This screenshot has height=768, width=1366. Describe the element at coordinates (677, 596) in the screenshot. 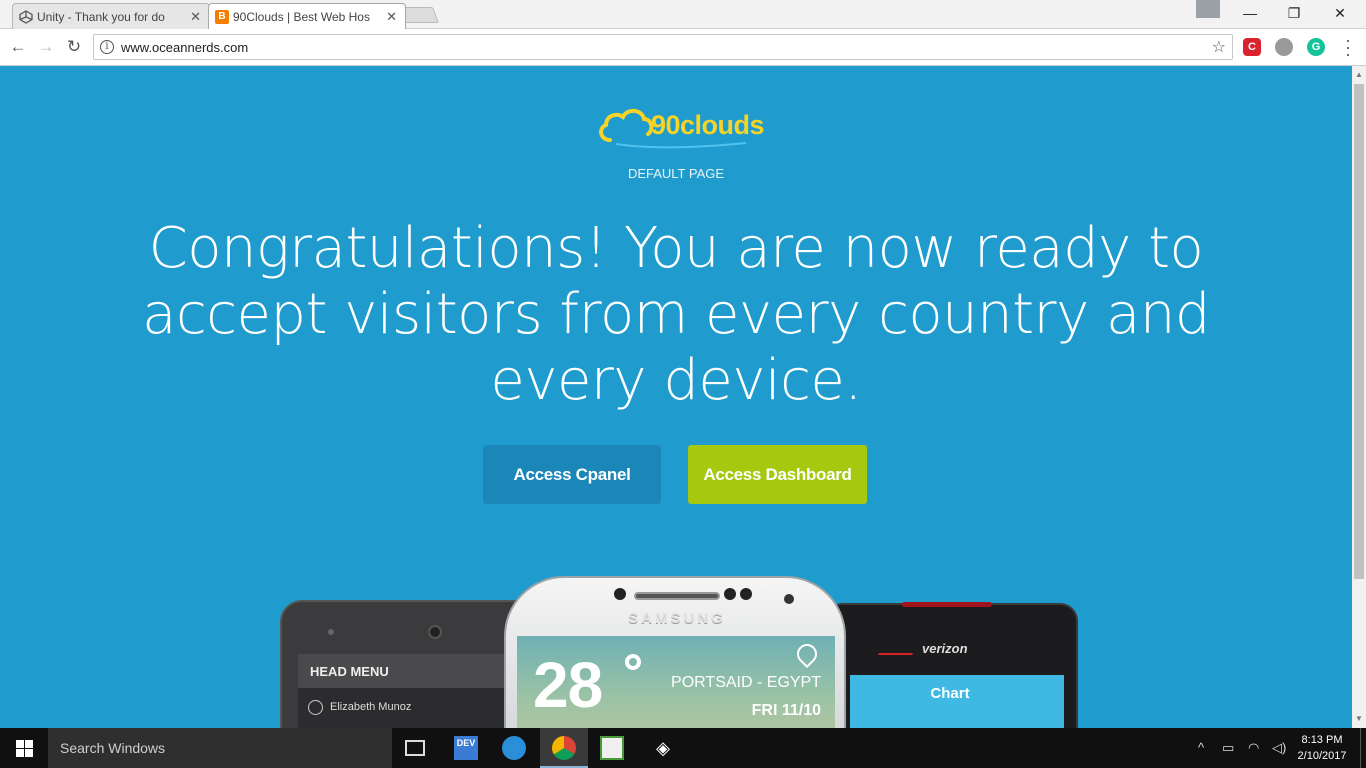

I see `speaker-grille` at that location.